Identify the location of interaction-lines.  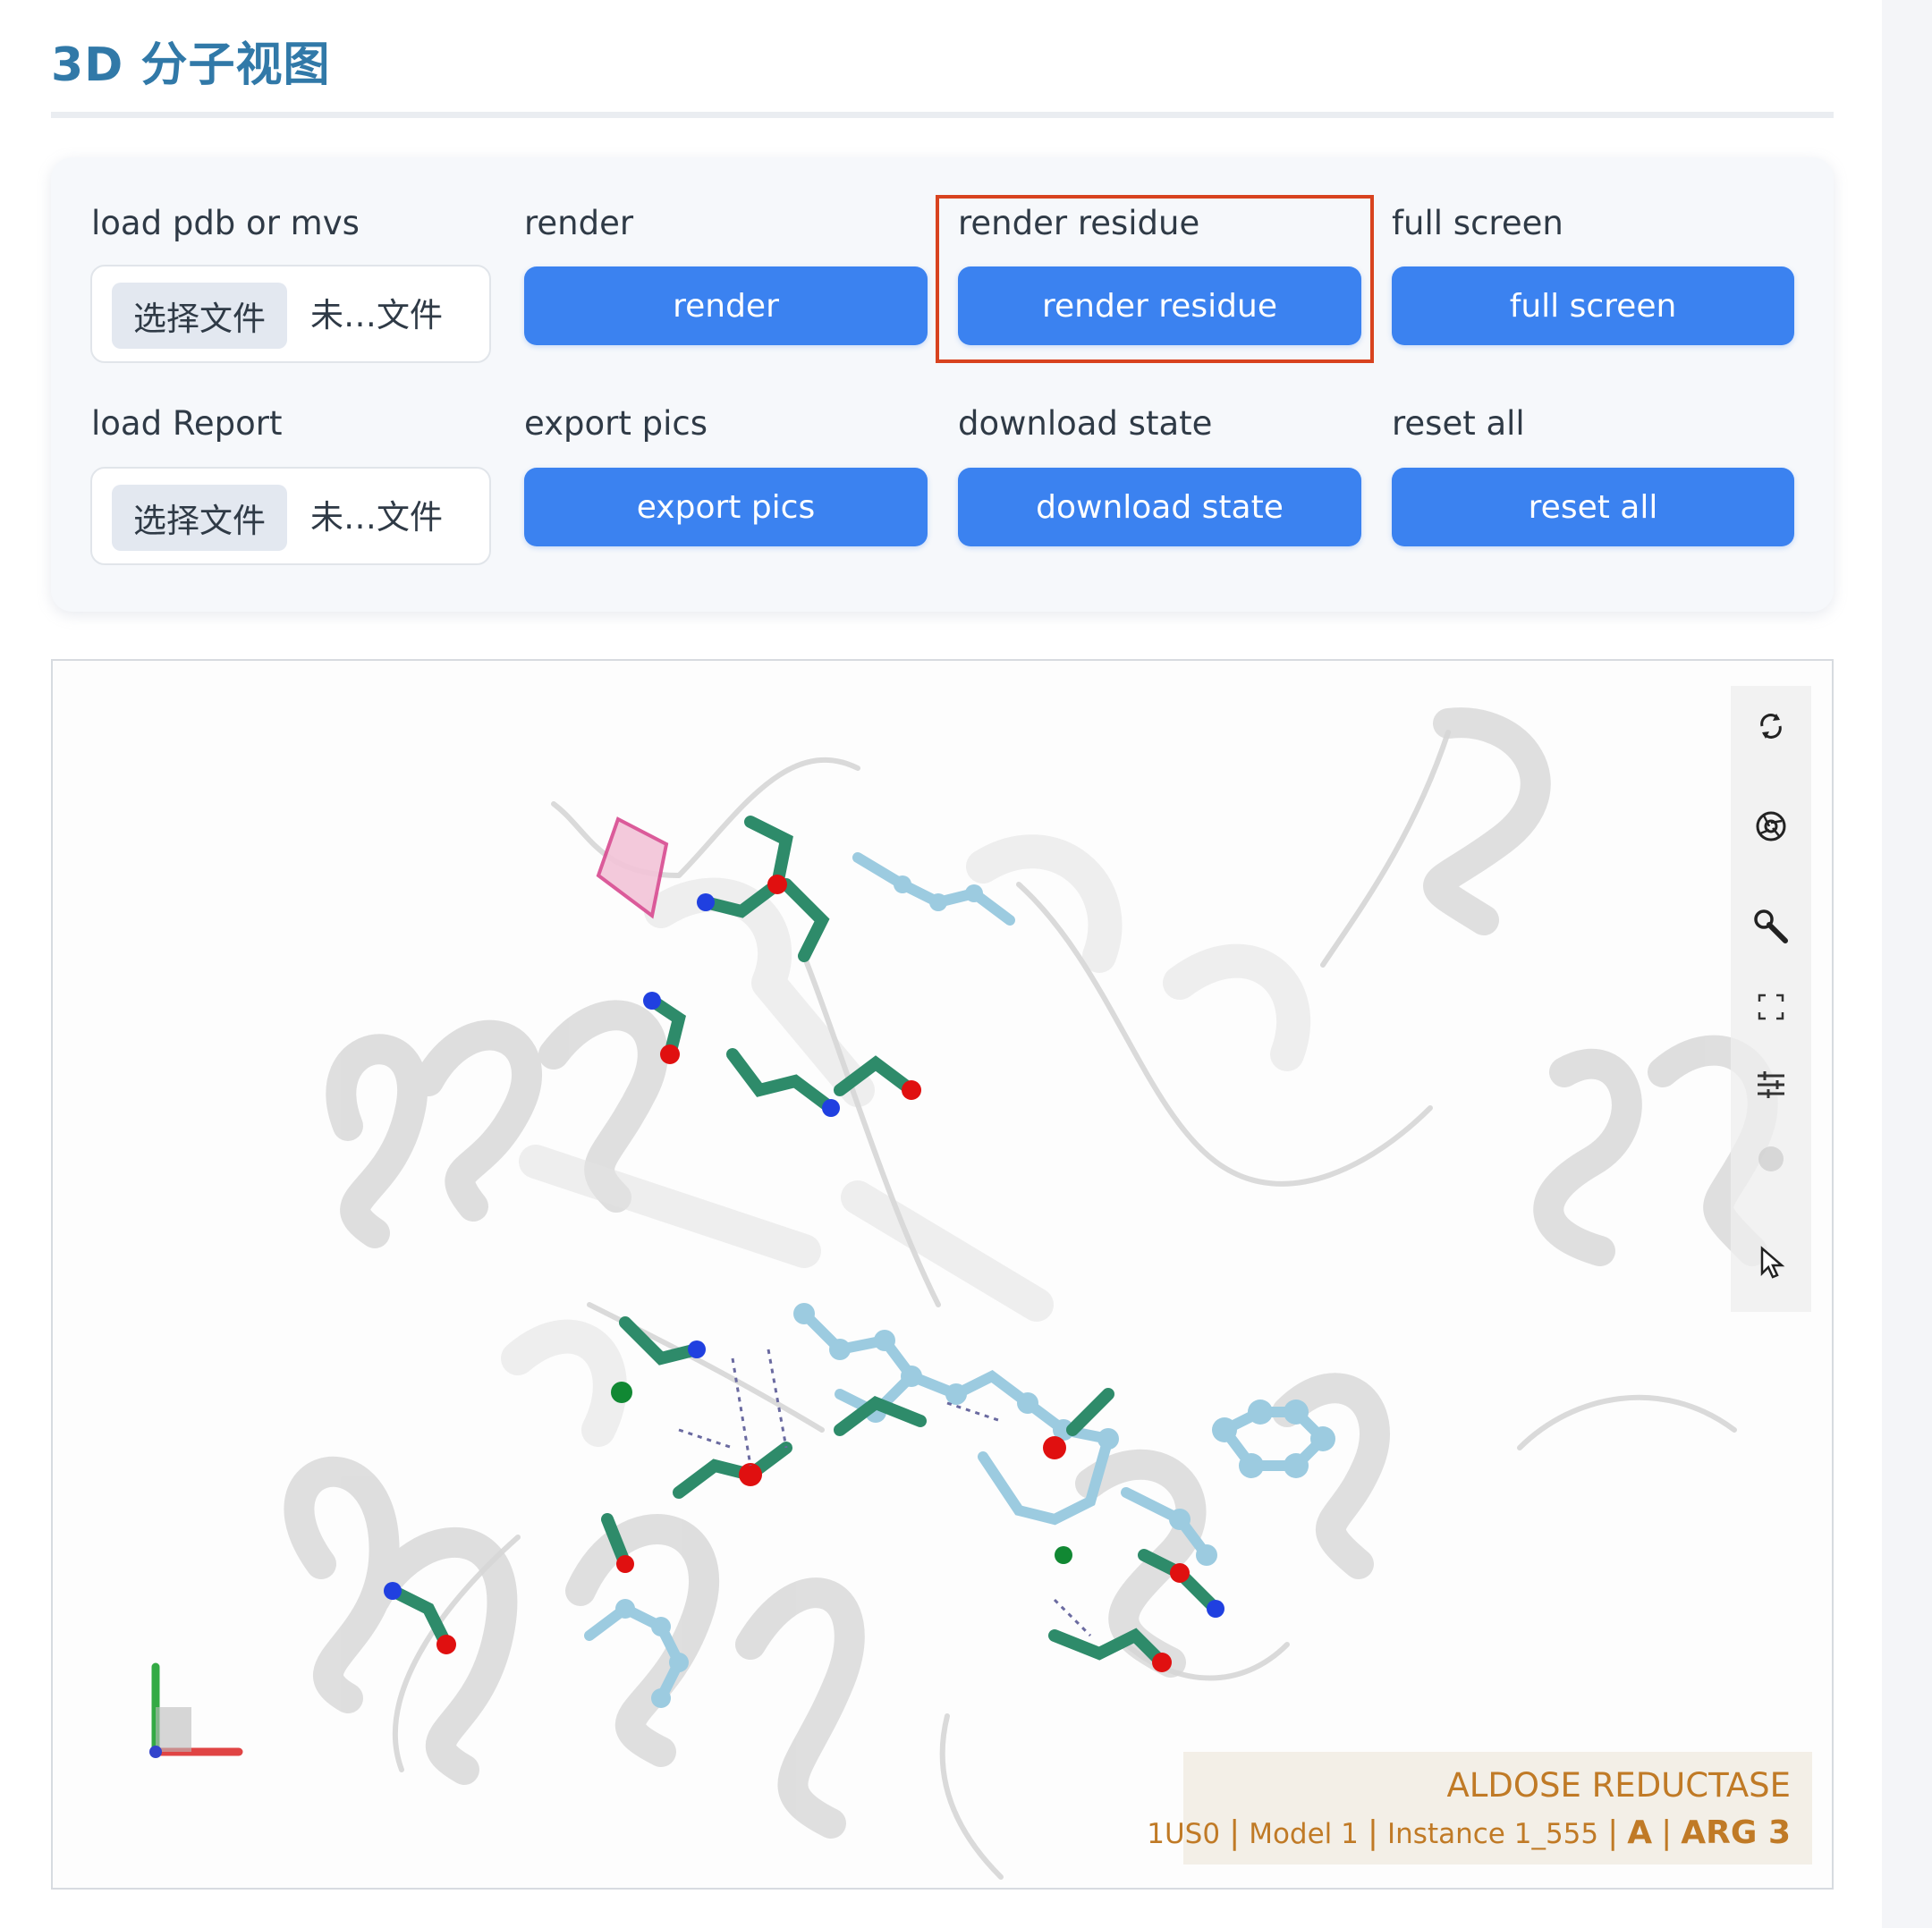
(885, 1493).